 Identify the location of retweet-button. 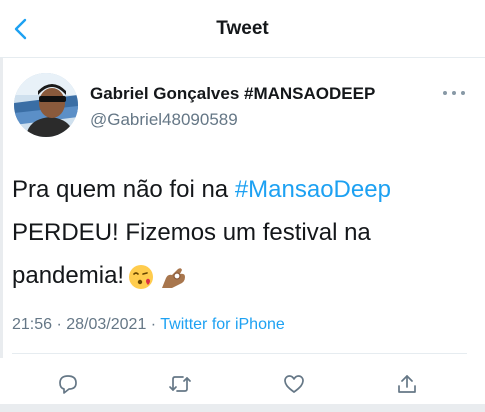
(180, 384).